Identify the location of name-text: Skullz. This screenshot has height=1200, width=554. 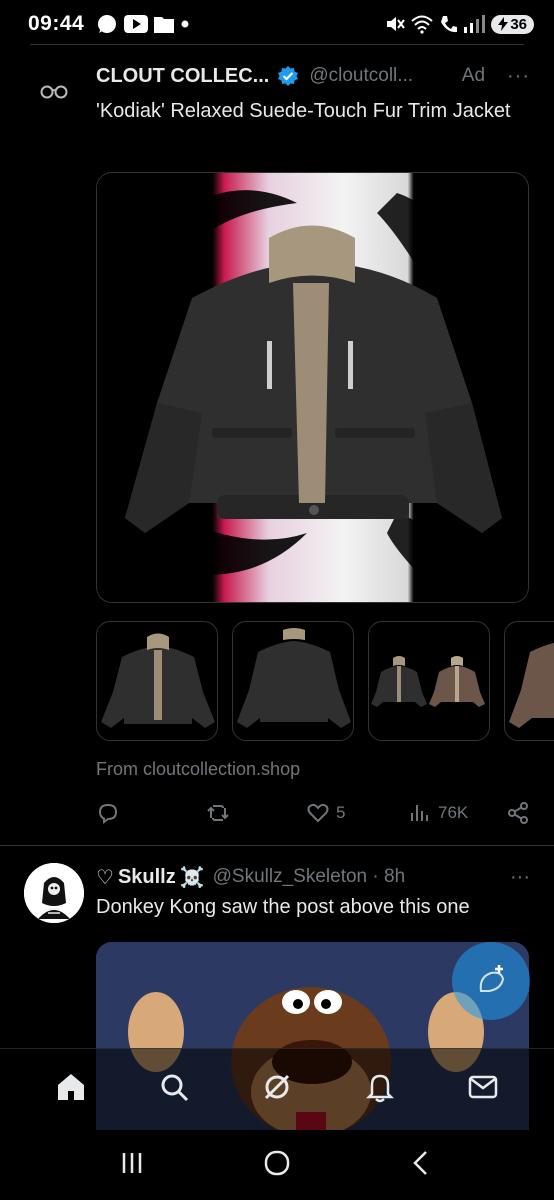
(146, 876).